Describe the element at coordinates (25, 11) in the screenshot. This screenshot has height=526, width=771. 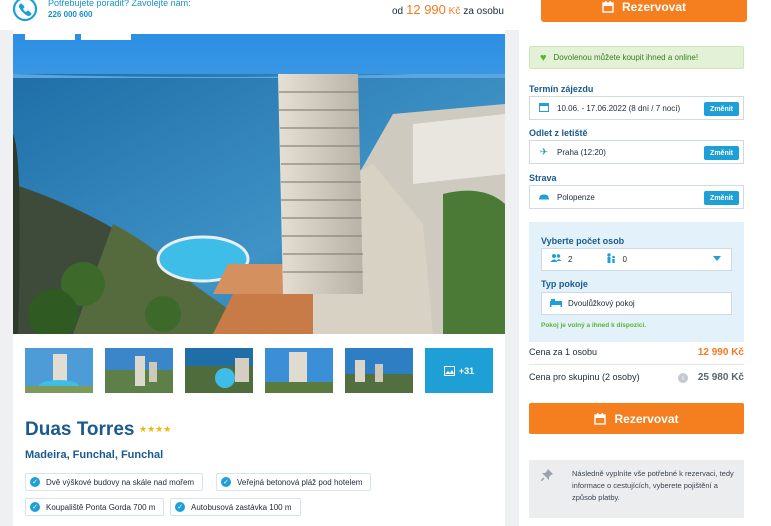
I see `phone-icon` at that location.